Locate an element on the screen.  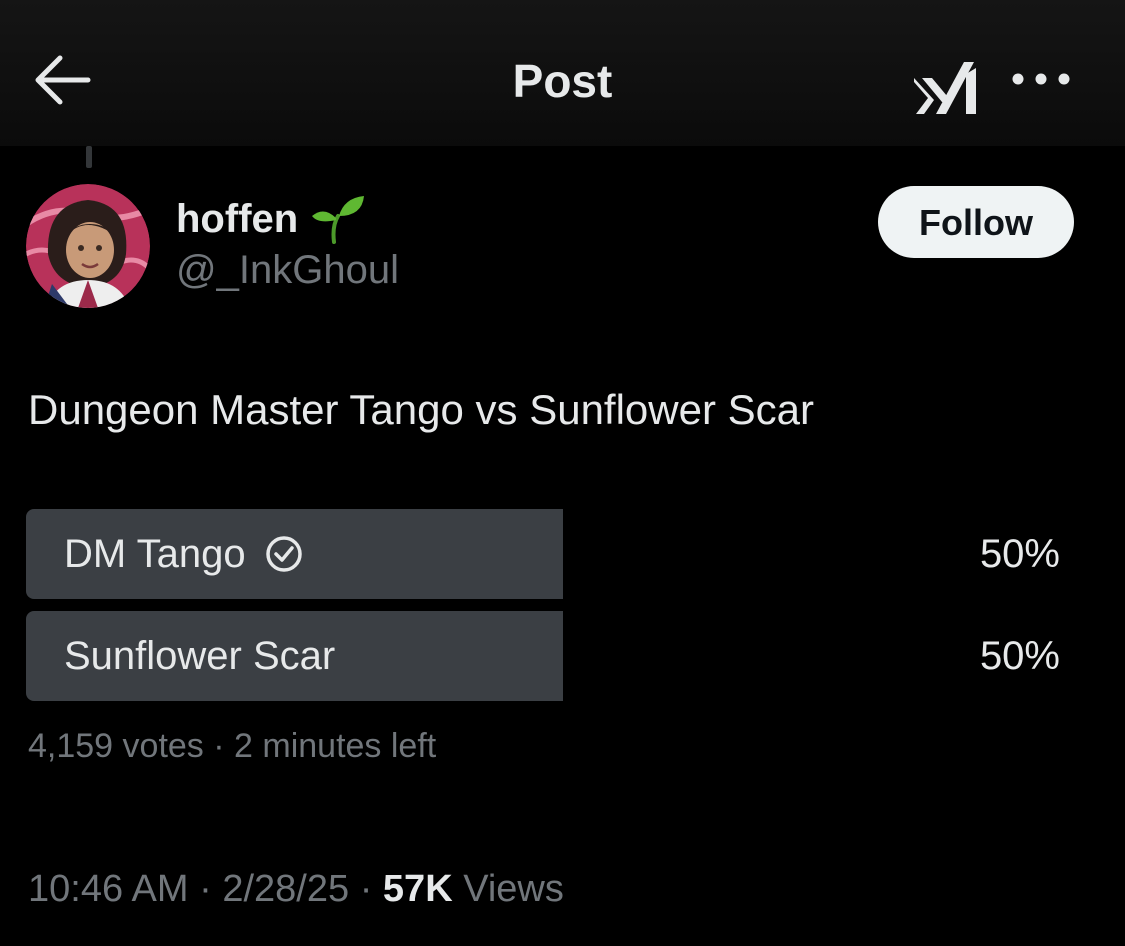
poll-option-label: DM Tango is located at coordinates (155, 553).